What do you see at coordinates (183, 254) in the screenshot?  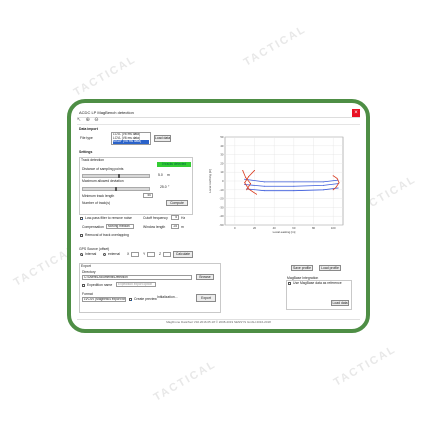 I see `gps-calculate-button: Calculate` at bounding box center [183, 254].